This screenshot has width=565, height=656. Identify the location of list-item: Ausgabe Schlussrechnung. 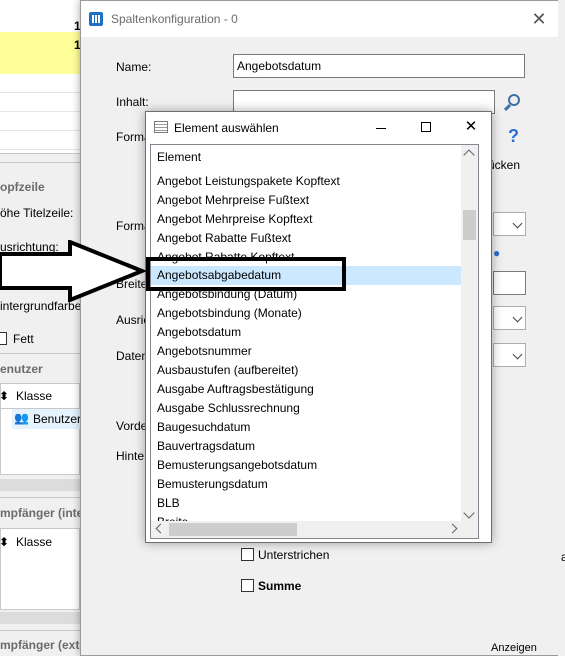
(313, 408).